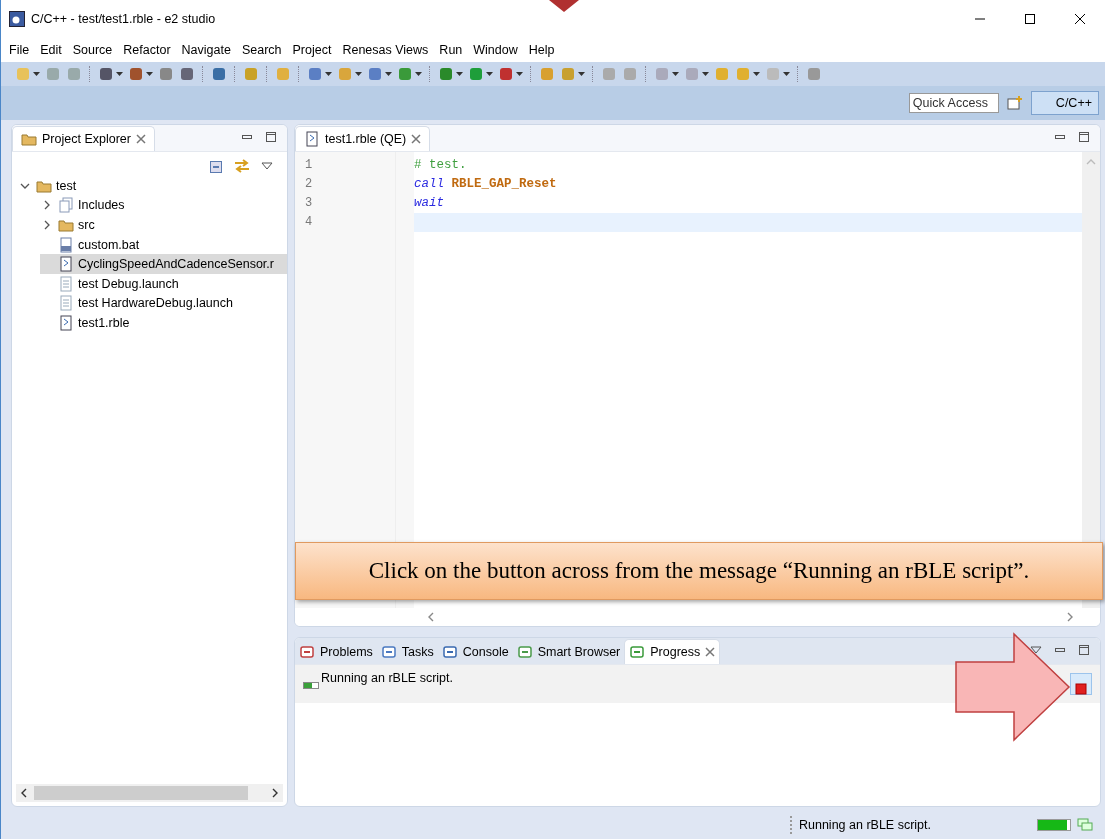 The image size is (1105, 839). I want to click on menu-item: Navigate, so click(206, 50).